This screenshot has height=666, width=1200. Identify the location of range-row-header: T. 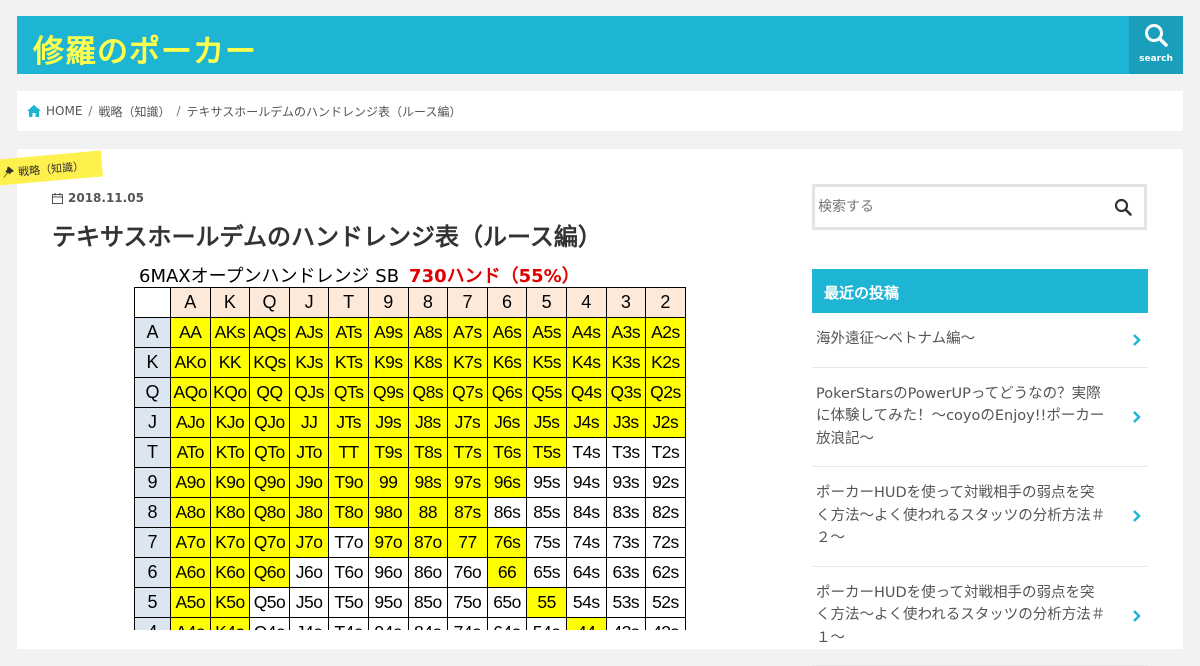
(153, 453).